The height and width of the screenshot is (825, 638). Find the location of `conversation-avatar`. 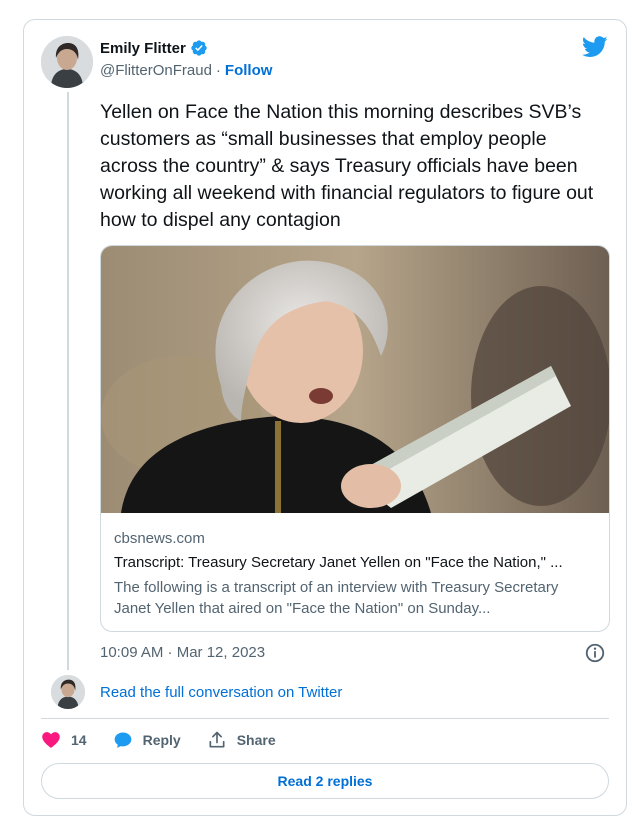

conversation-avatar is located at coordinates (68, 692).